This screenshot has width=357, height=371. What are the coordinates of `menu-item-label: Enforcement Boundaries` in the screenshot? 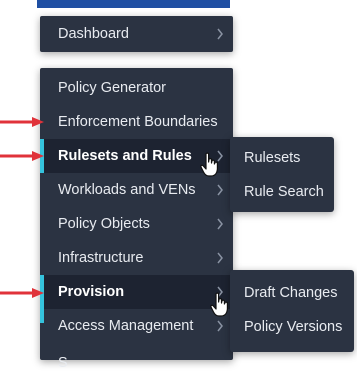 It's located at (138, 122).